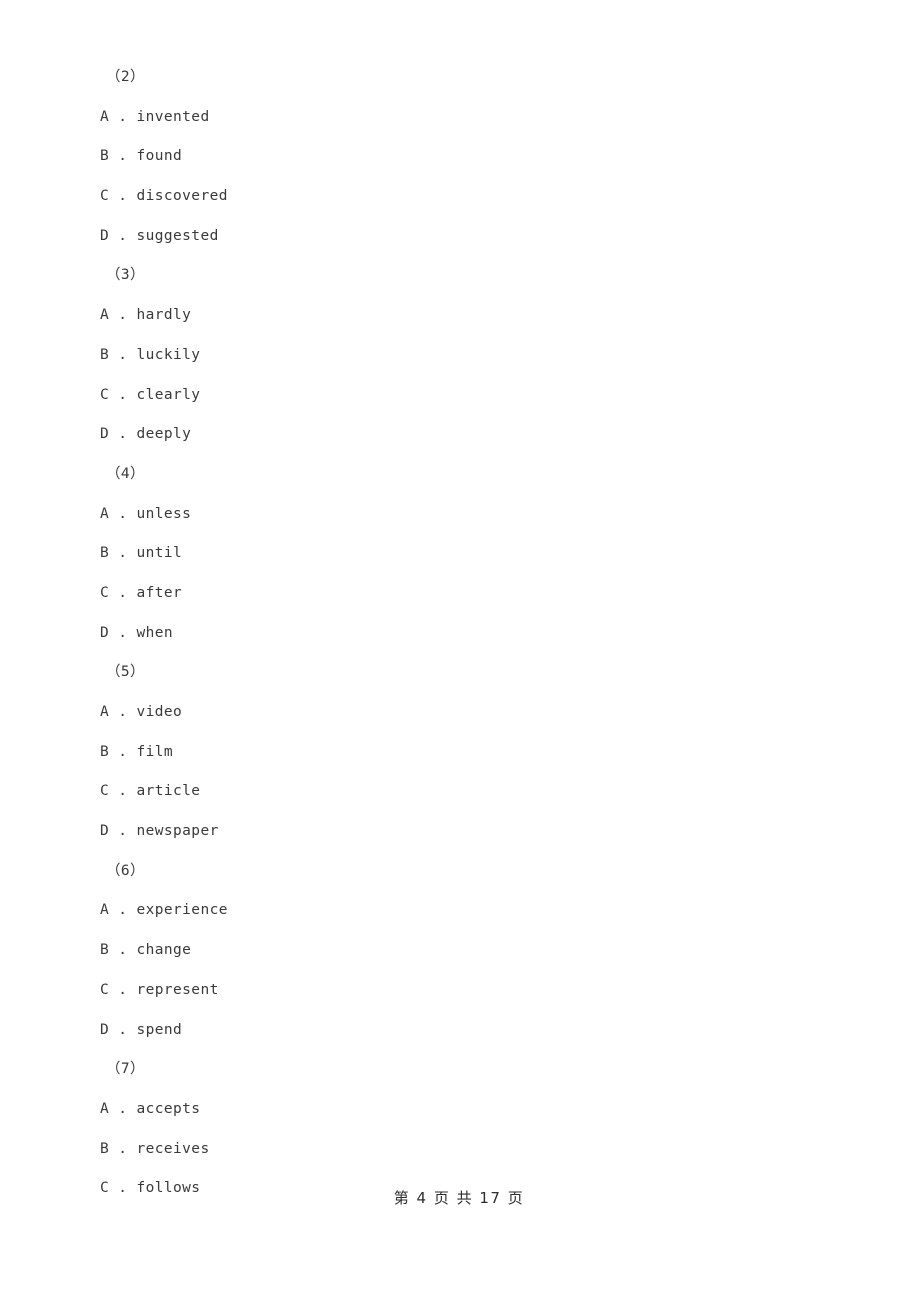 This screenshot has height=1302, width=920. I want to click on answer-option: D . spend, so click(450, 1031).